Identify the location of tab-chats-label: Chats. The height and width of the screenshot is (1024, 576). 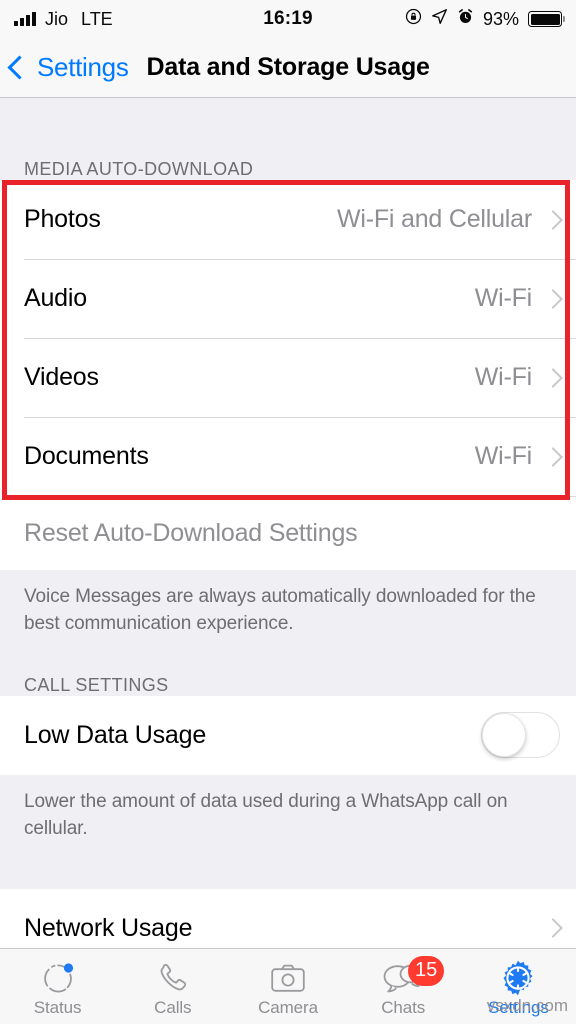
(403, 1007).